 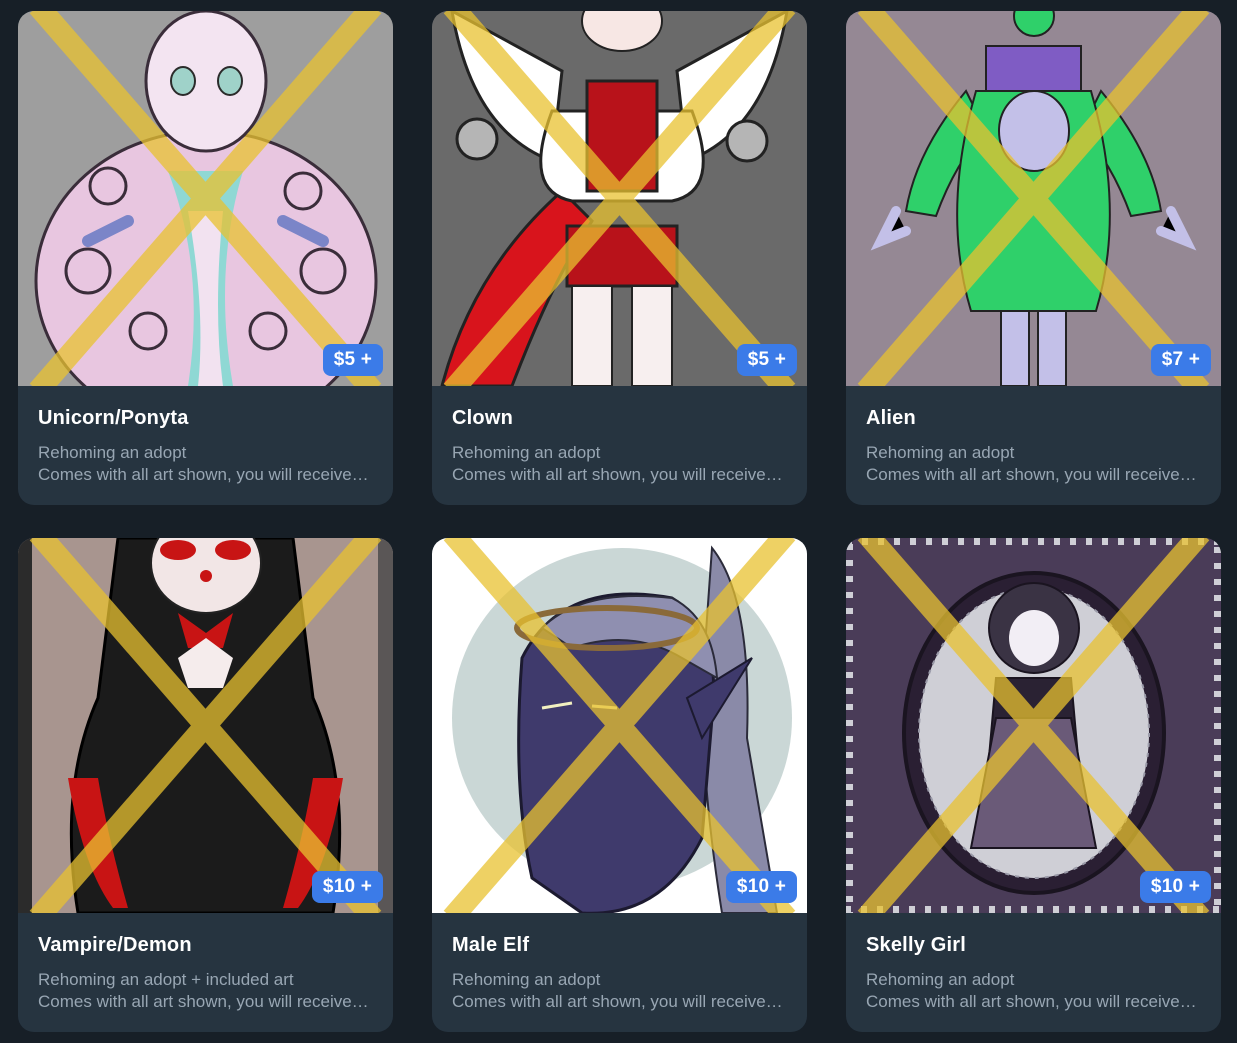 I want to click on character-art-alien, so click(x=1033, y=198).